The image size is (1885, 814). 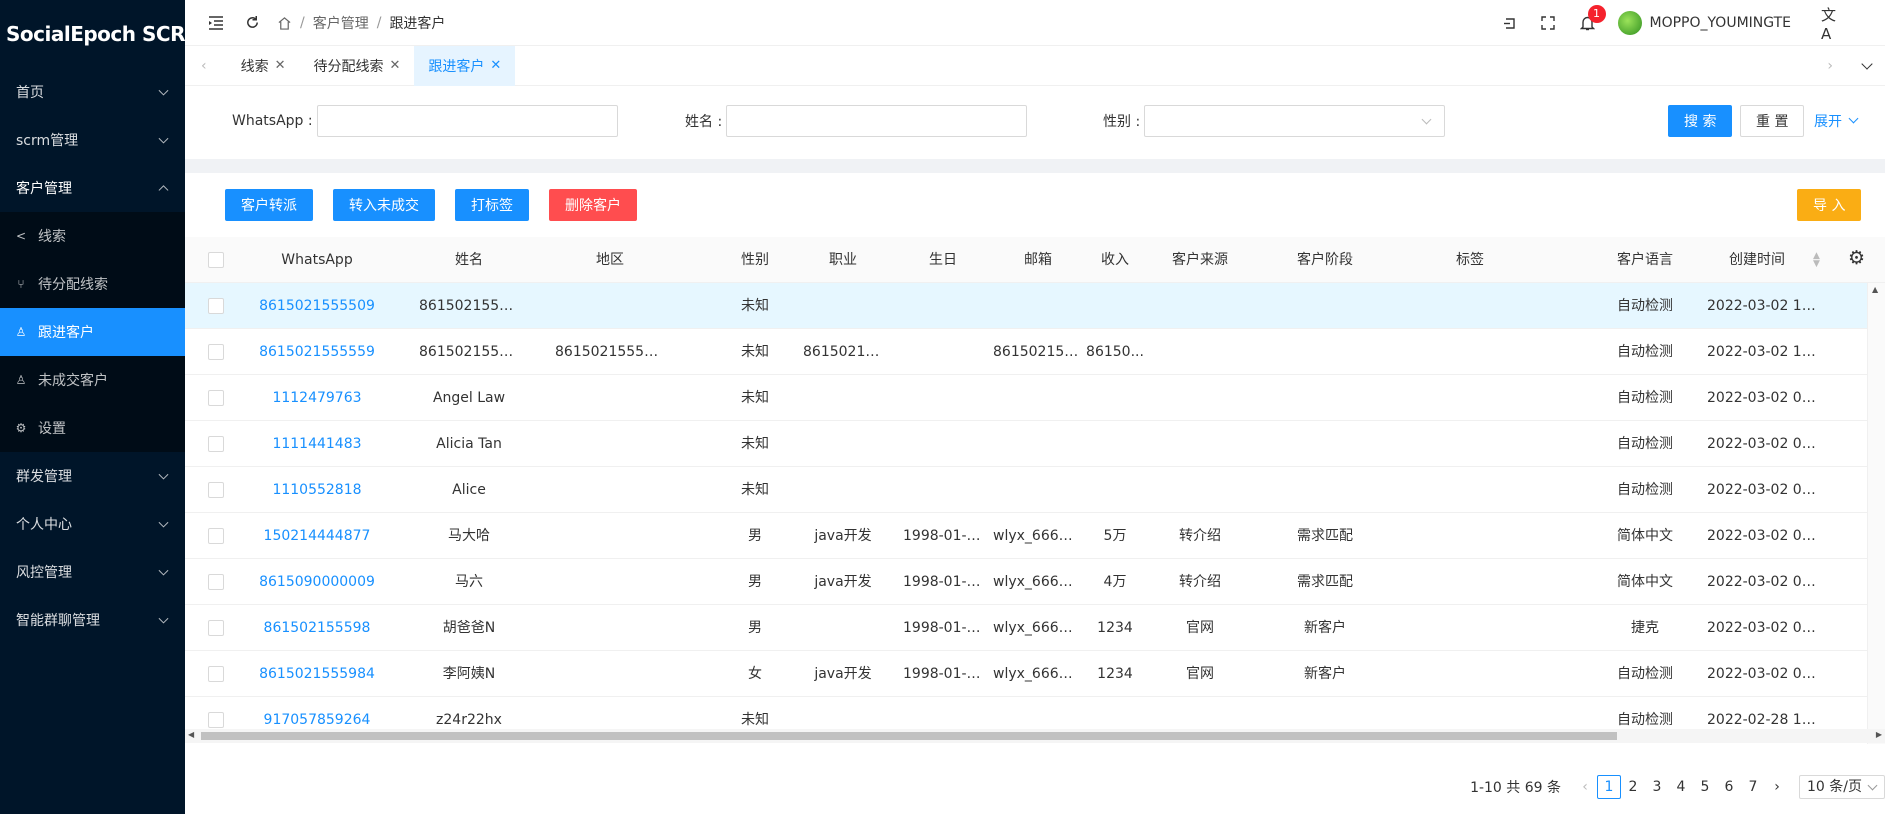 What do you see at coordinates (1657, 787) in the screenshot?
I see `page-number: 3` at bounding box center [1657, 787].